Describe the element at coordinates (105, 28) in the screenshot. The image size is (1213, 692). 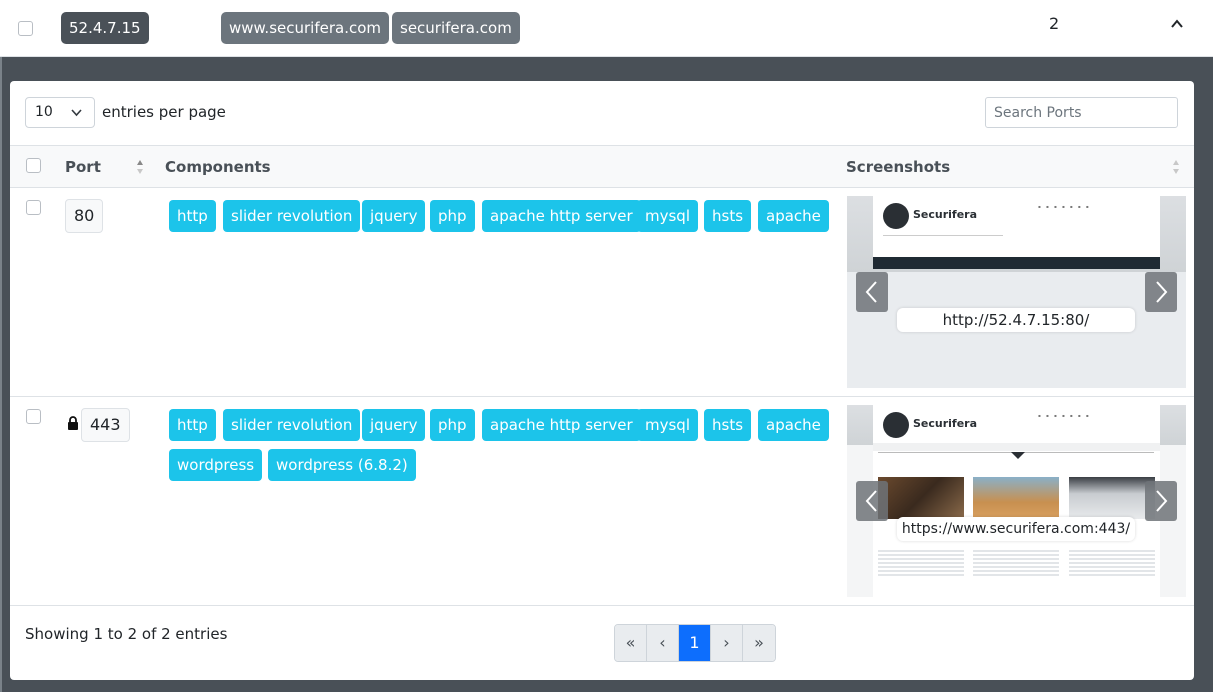
I see `host-ip-badge: 52.4.7.15` at that location.